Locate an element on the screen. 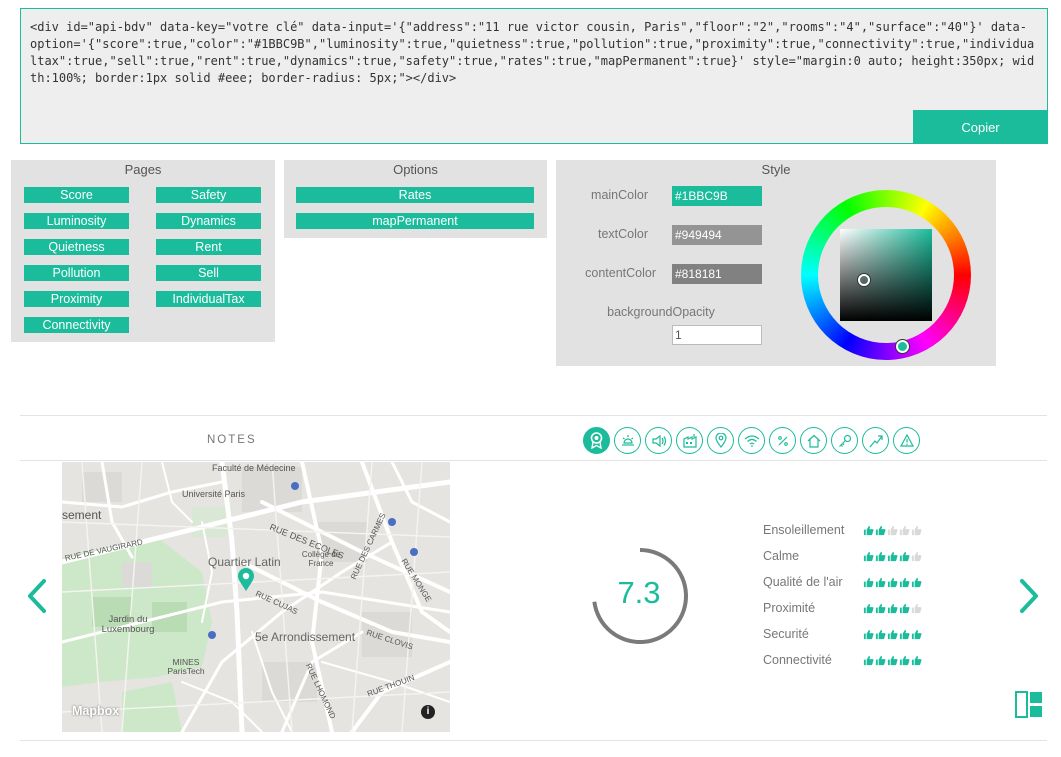 The width and height of the screenshot is (1061, 757). divider-header is located at coordinates (533, 460).